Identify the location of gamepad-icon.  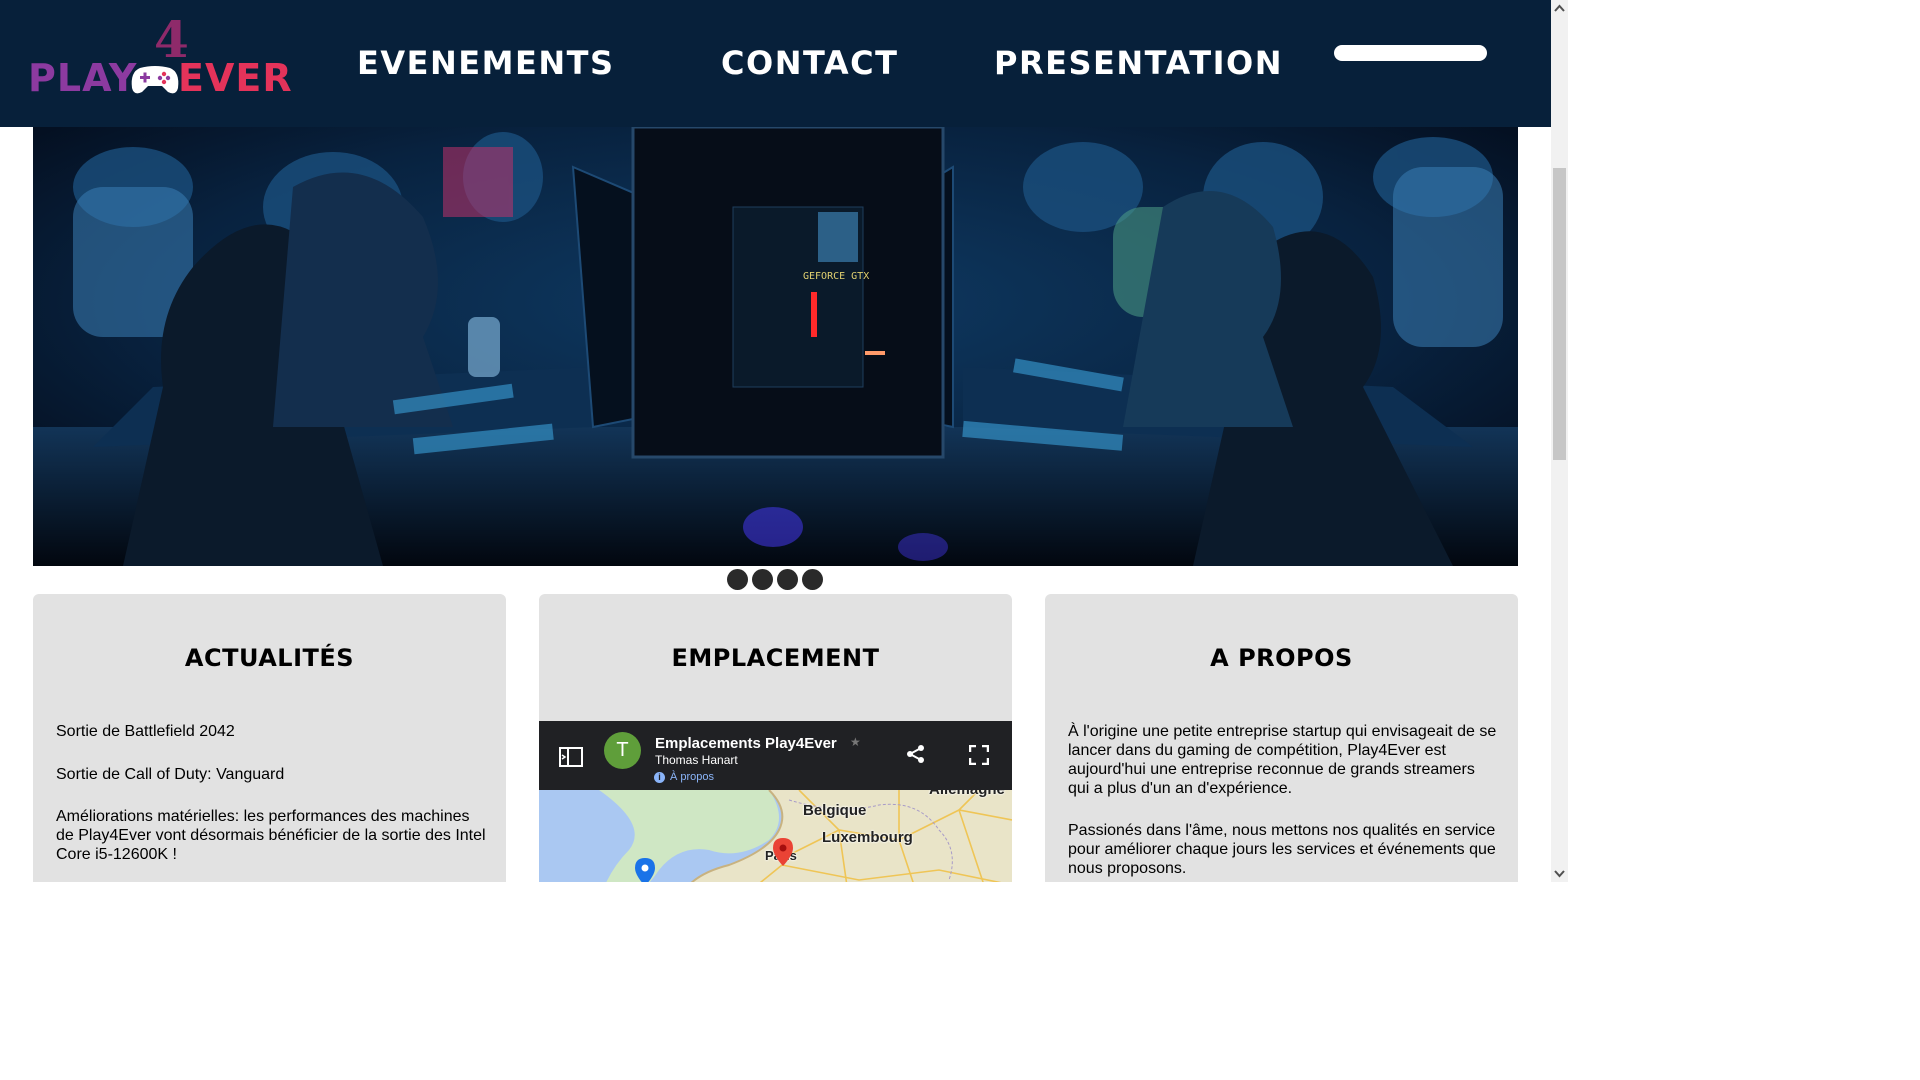
(155, 82).